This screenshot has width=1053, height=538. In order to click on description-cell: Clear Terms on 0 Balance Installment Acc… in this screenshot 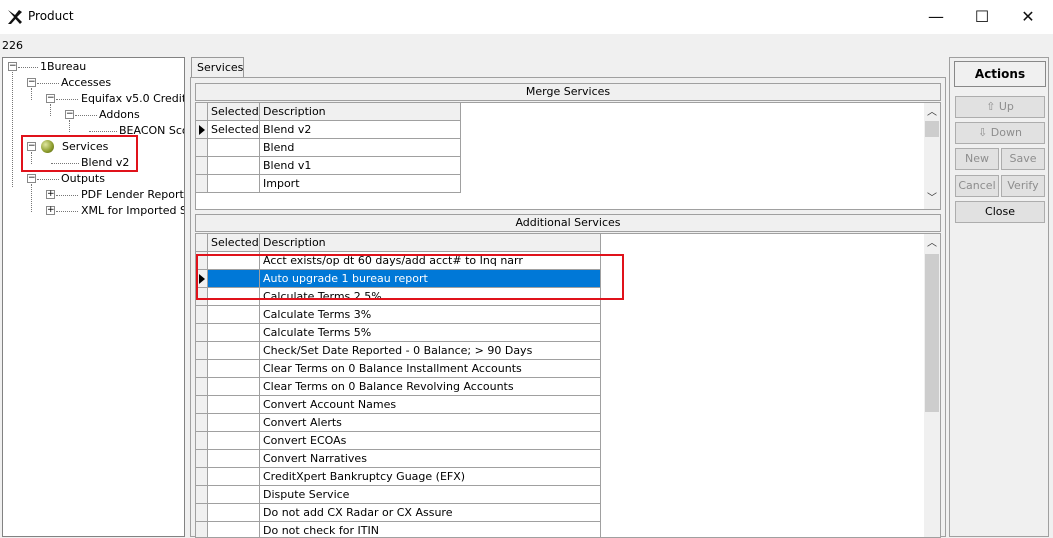, I will do `click(430, 369)`.